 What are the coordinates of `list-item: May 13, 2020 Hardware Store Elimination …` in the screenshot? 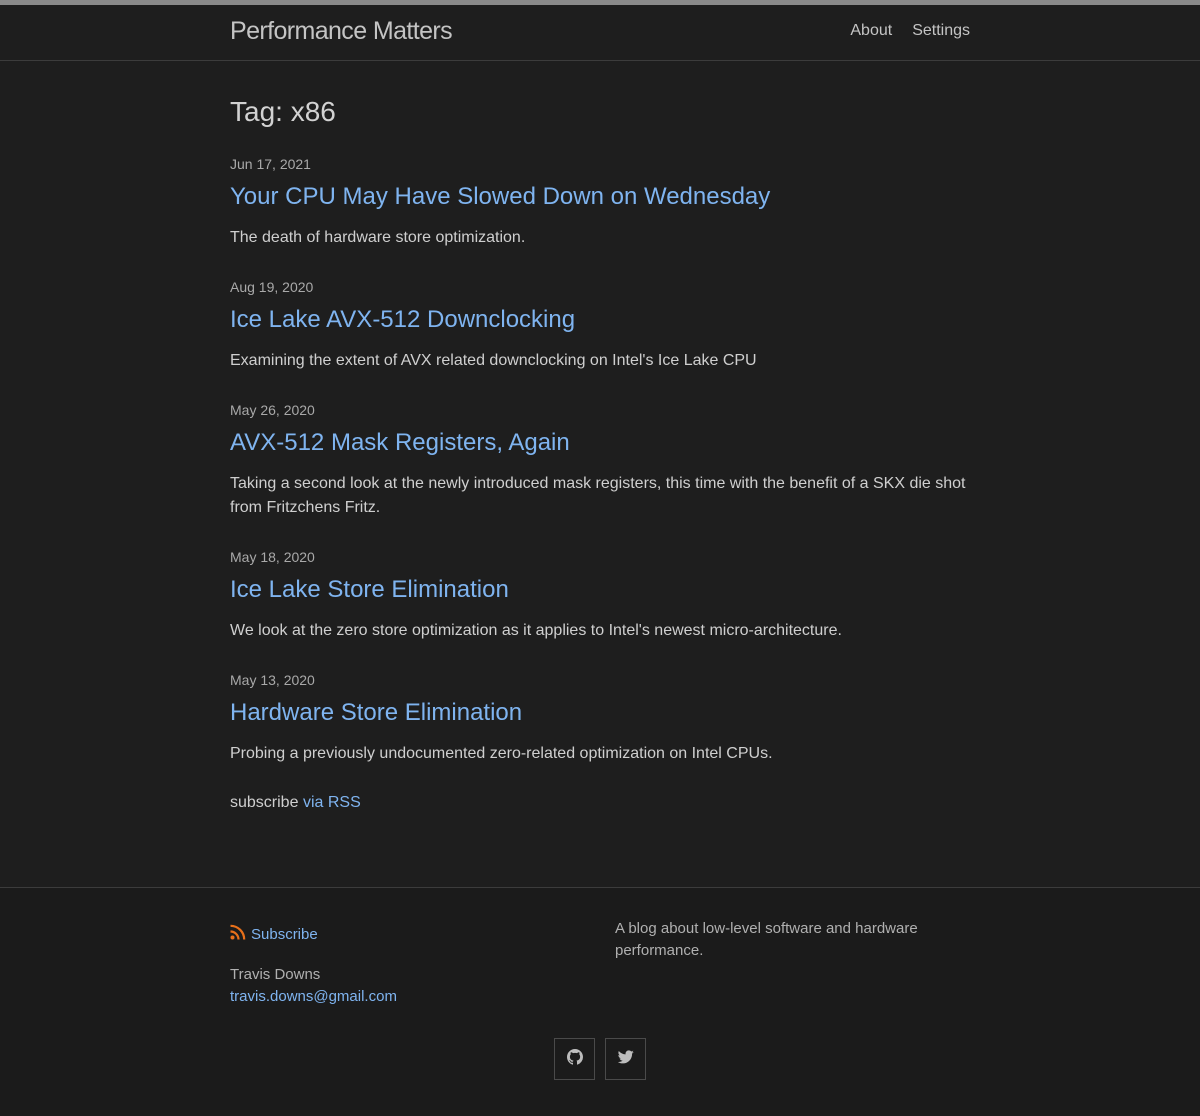 It's located at (600, 718).